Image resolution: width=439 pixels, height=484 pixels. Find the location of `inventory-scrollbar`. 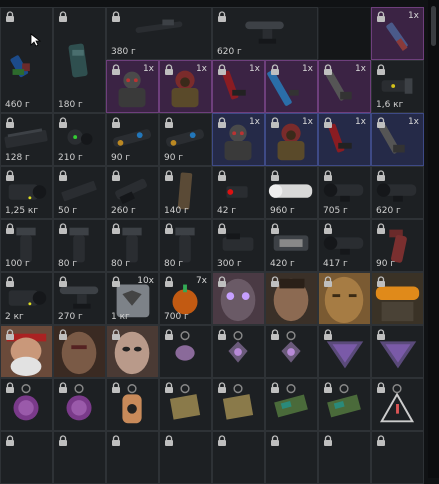

inventory-scrollbar is located at coordinates (433, 239).